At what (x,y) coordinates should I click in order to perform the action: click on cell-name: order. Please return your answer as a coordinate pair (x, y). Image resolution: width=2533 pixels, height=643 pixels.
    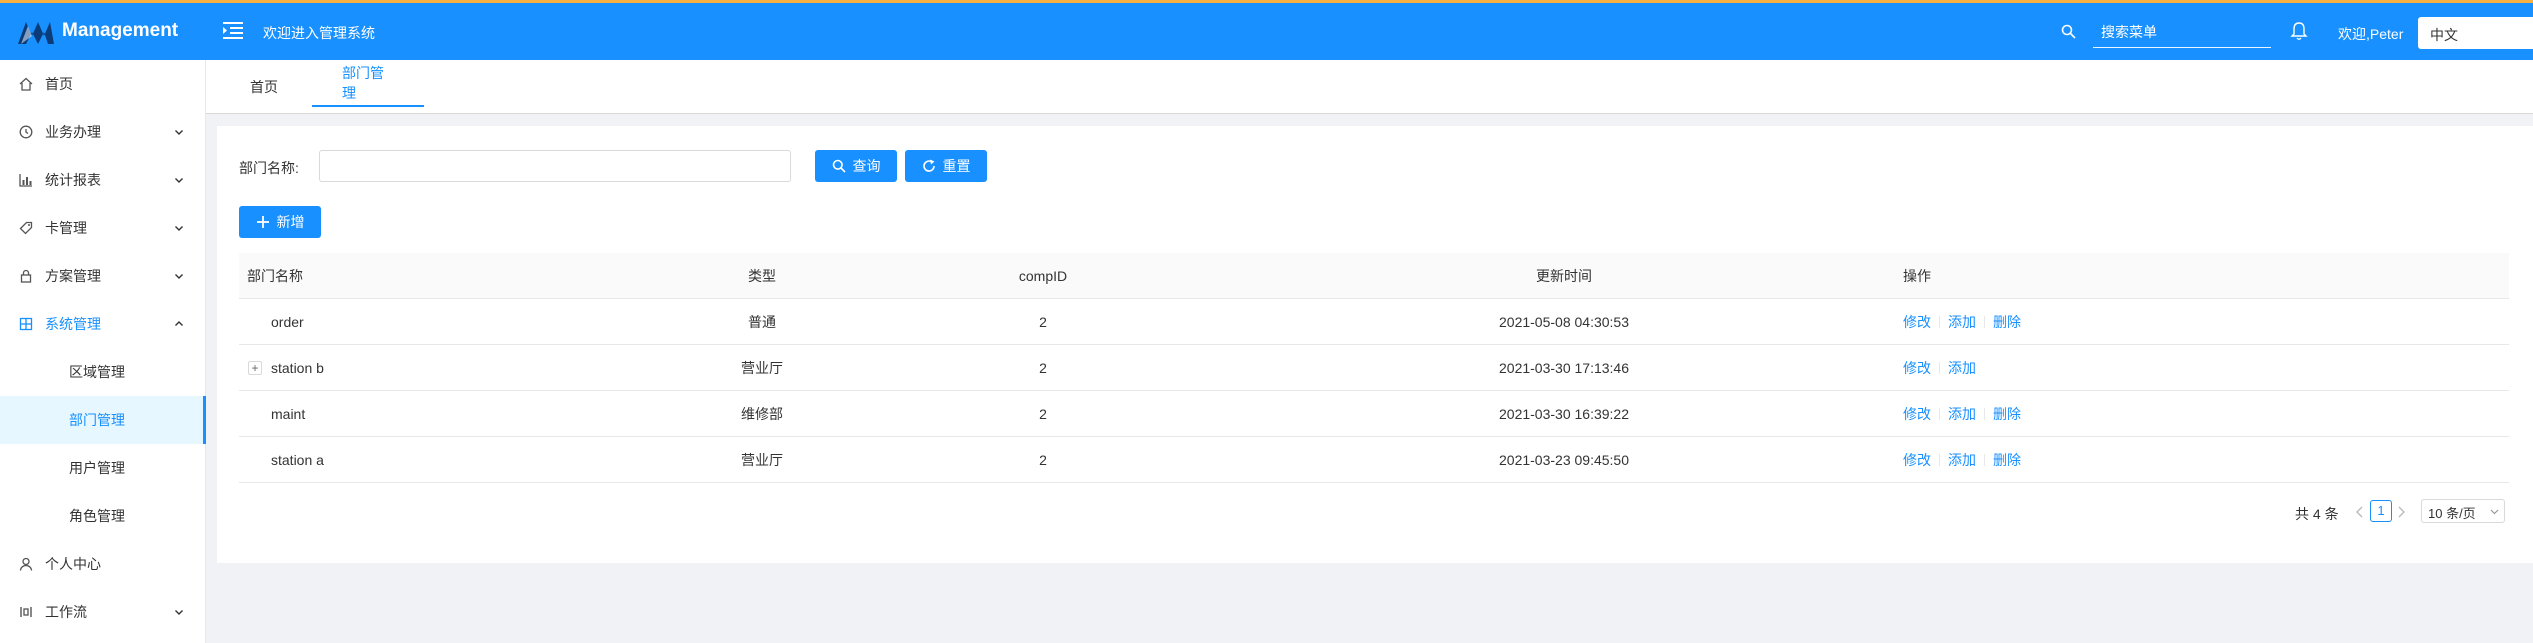
    Looking at the image, I should click on (287, 322).